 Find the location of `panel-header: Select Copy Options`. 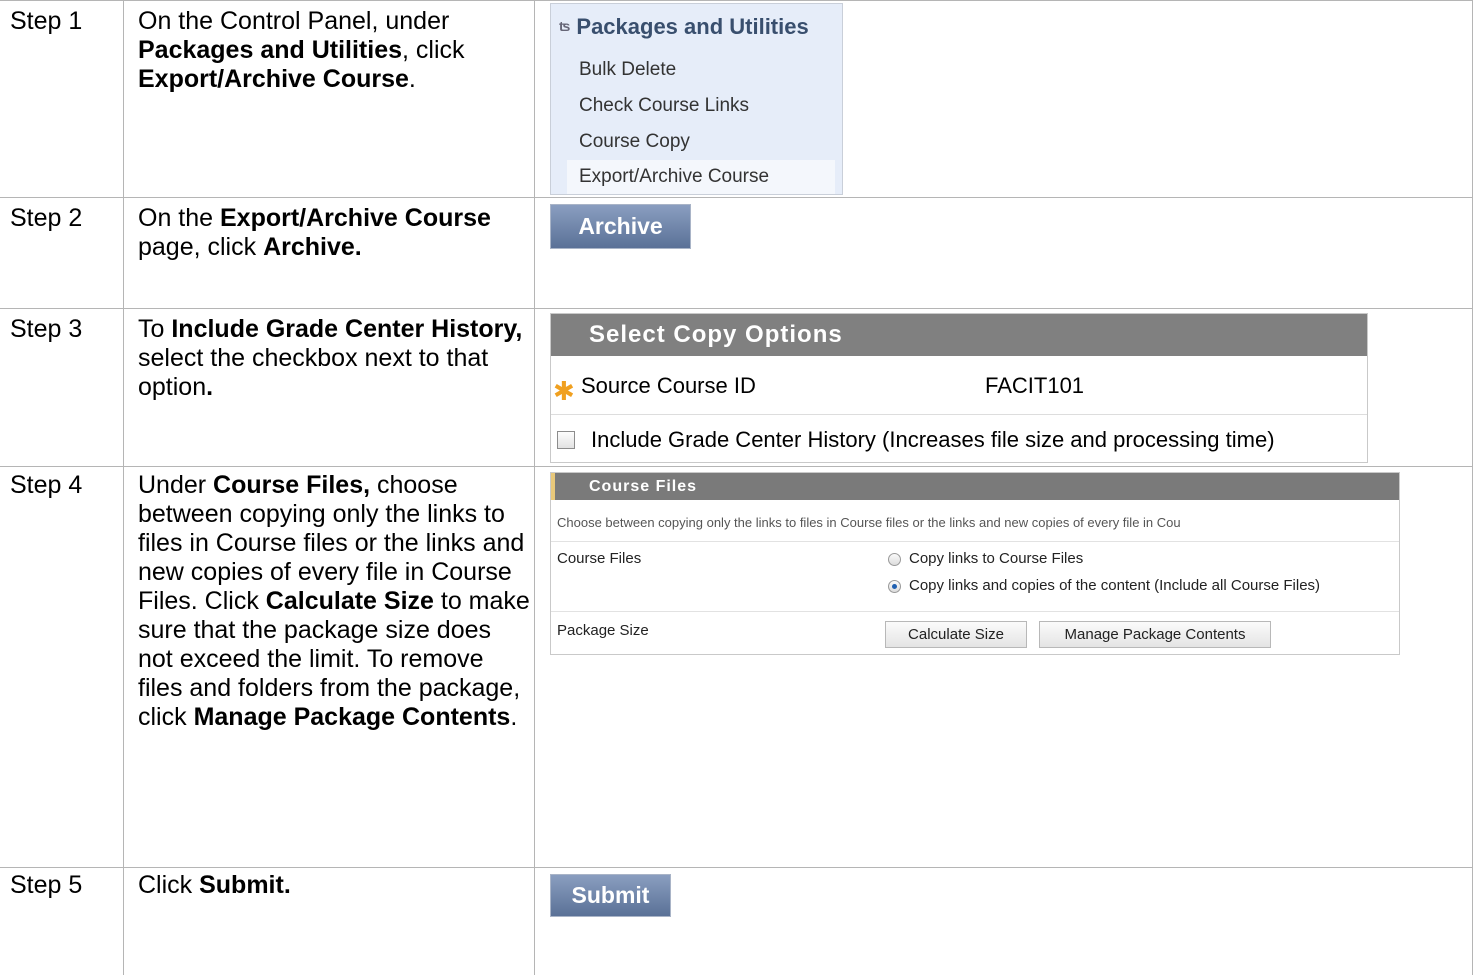

panel-header: Select Copy Options is located at coordinates (959, 335).